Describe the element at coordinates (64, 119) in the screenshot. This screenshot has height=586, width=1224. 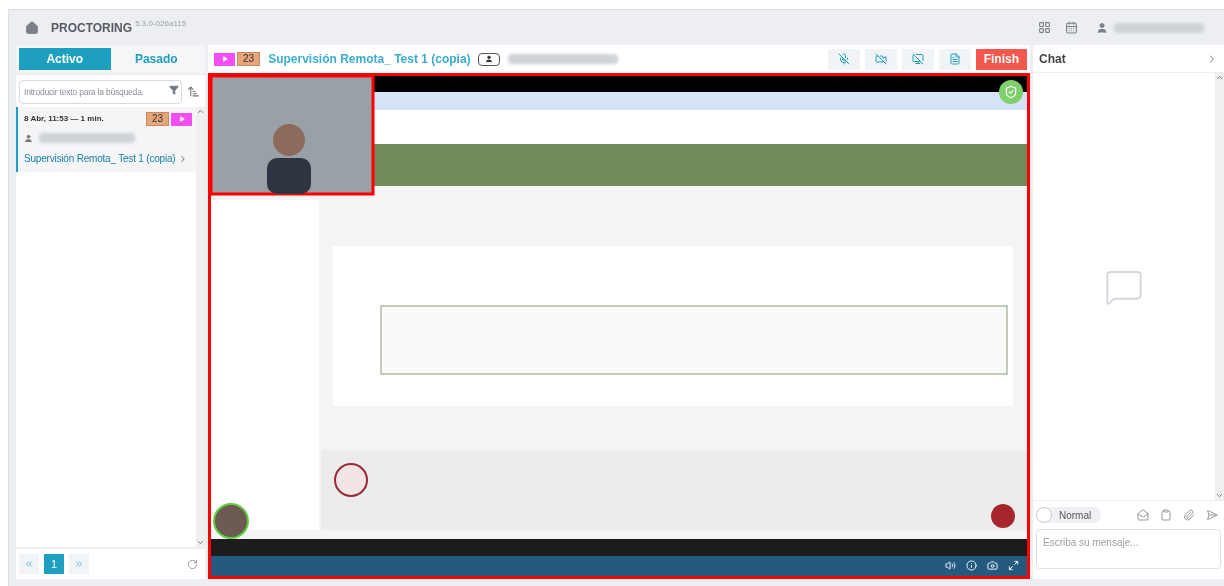
I see `session-time: 8 Abr, 11:53 — 1 min.` at that location.